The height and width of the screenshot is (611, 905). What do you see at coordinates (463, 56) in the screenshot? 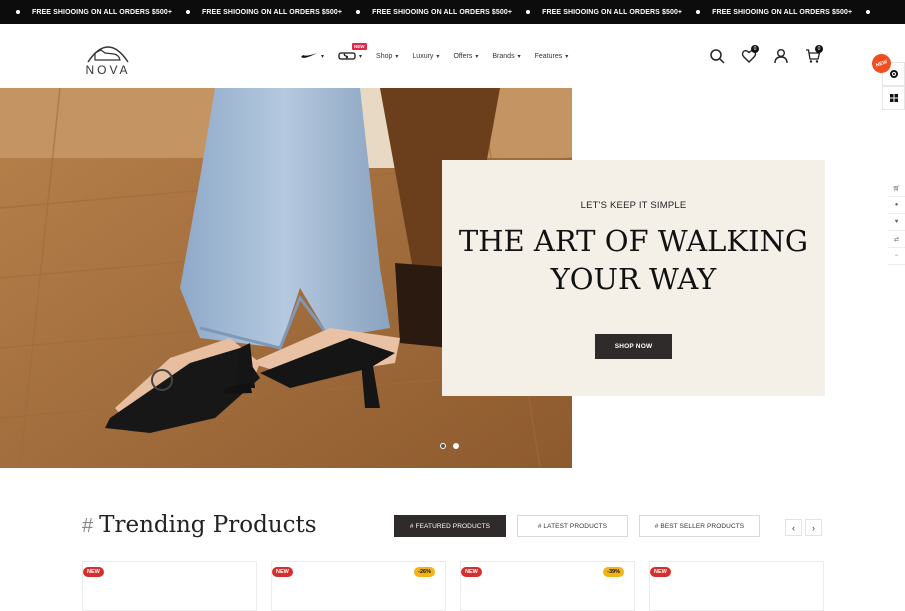
I see `nav-item-label: Offers` at bounding box center [463, 56].